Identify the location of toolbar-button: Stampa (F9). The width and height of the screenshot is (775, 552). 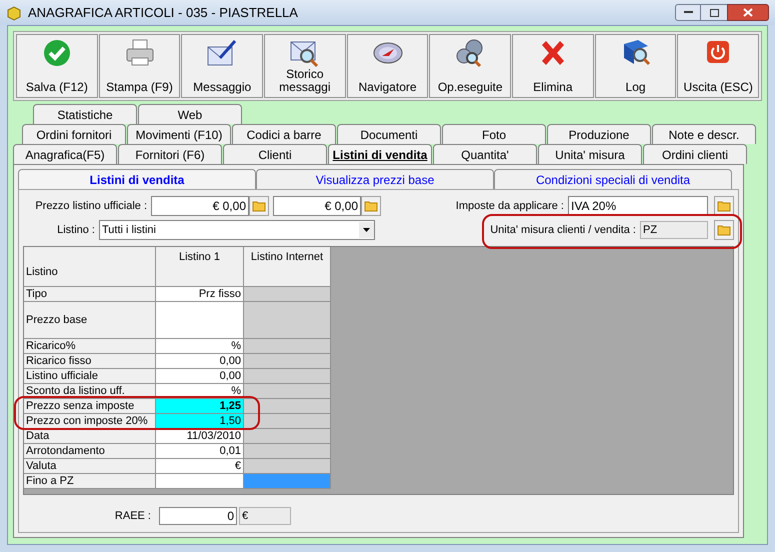
(139, 66).